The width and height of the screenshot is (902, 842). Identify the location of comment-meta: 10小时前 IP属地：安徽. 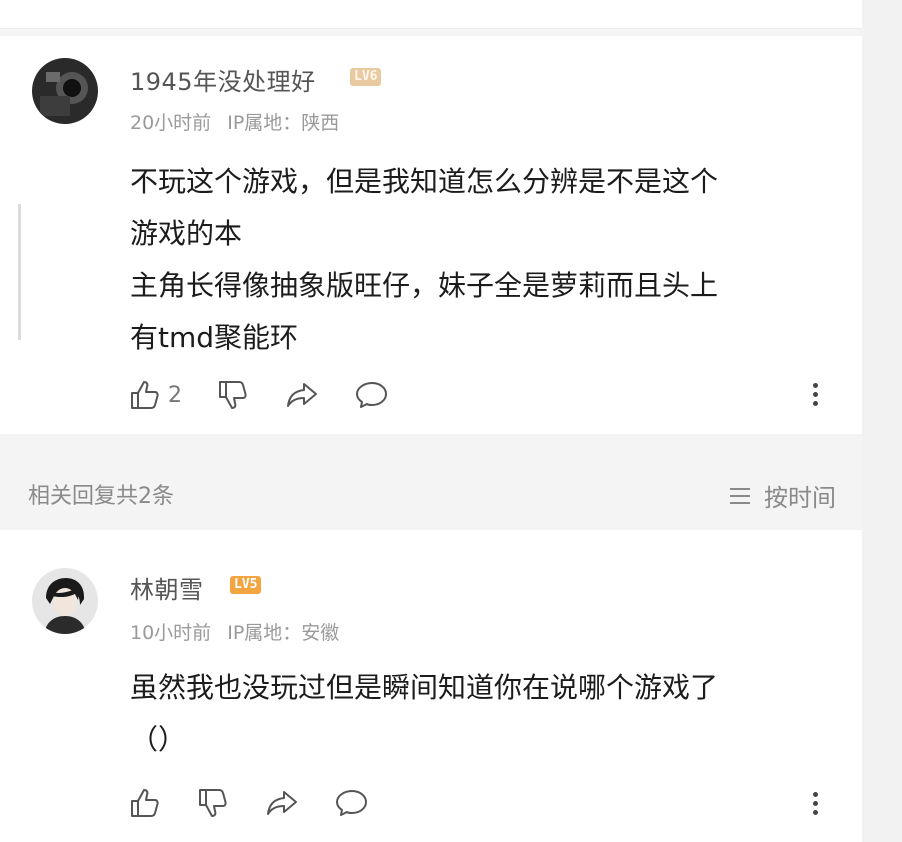
(234, 631).